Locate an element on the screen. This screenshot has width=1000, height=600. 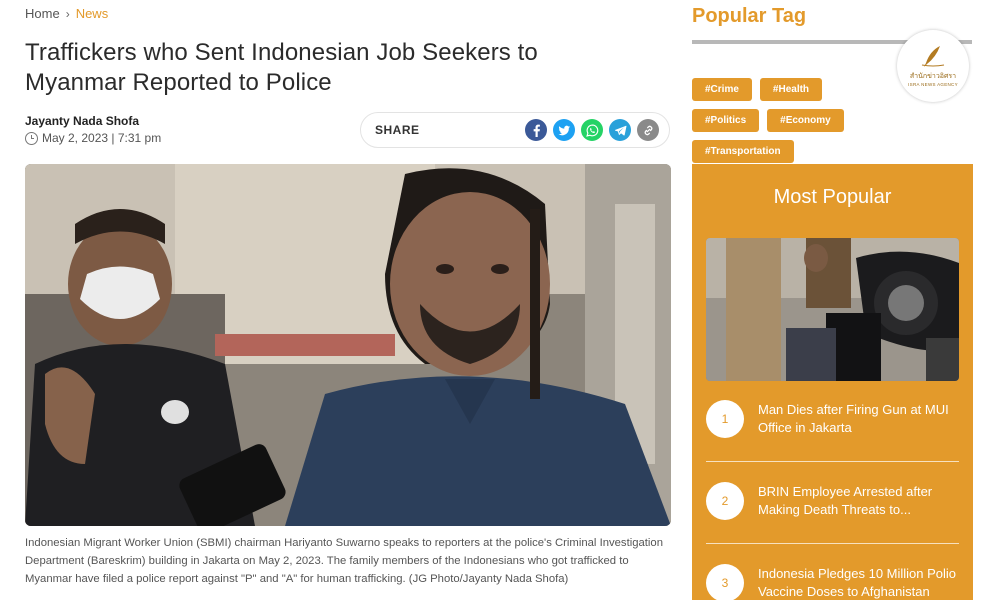
telegram-icon is located at coordinates (620, 130).